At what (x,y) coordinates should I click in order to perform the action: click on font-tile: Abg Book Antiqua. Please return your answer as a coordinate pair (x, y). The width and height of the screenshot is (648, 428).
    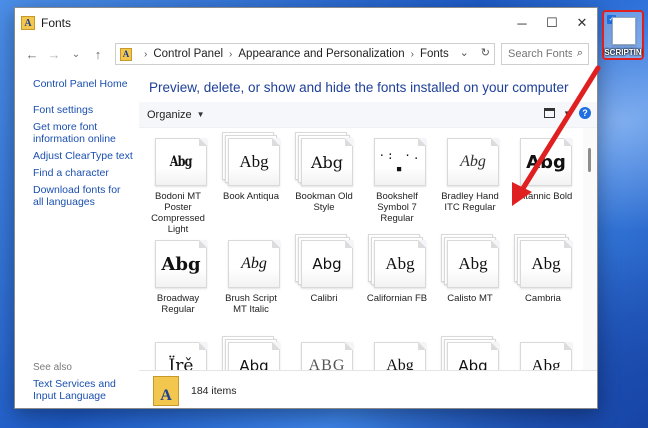
    Looking at the image, I should click on (251, 167).